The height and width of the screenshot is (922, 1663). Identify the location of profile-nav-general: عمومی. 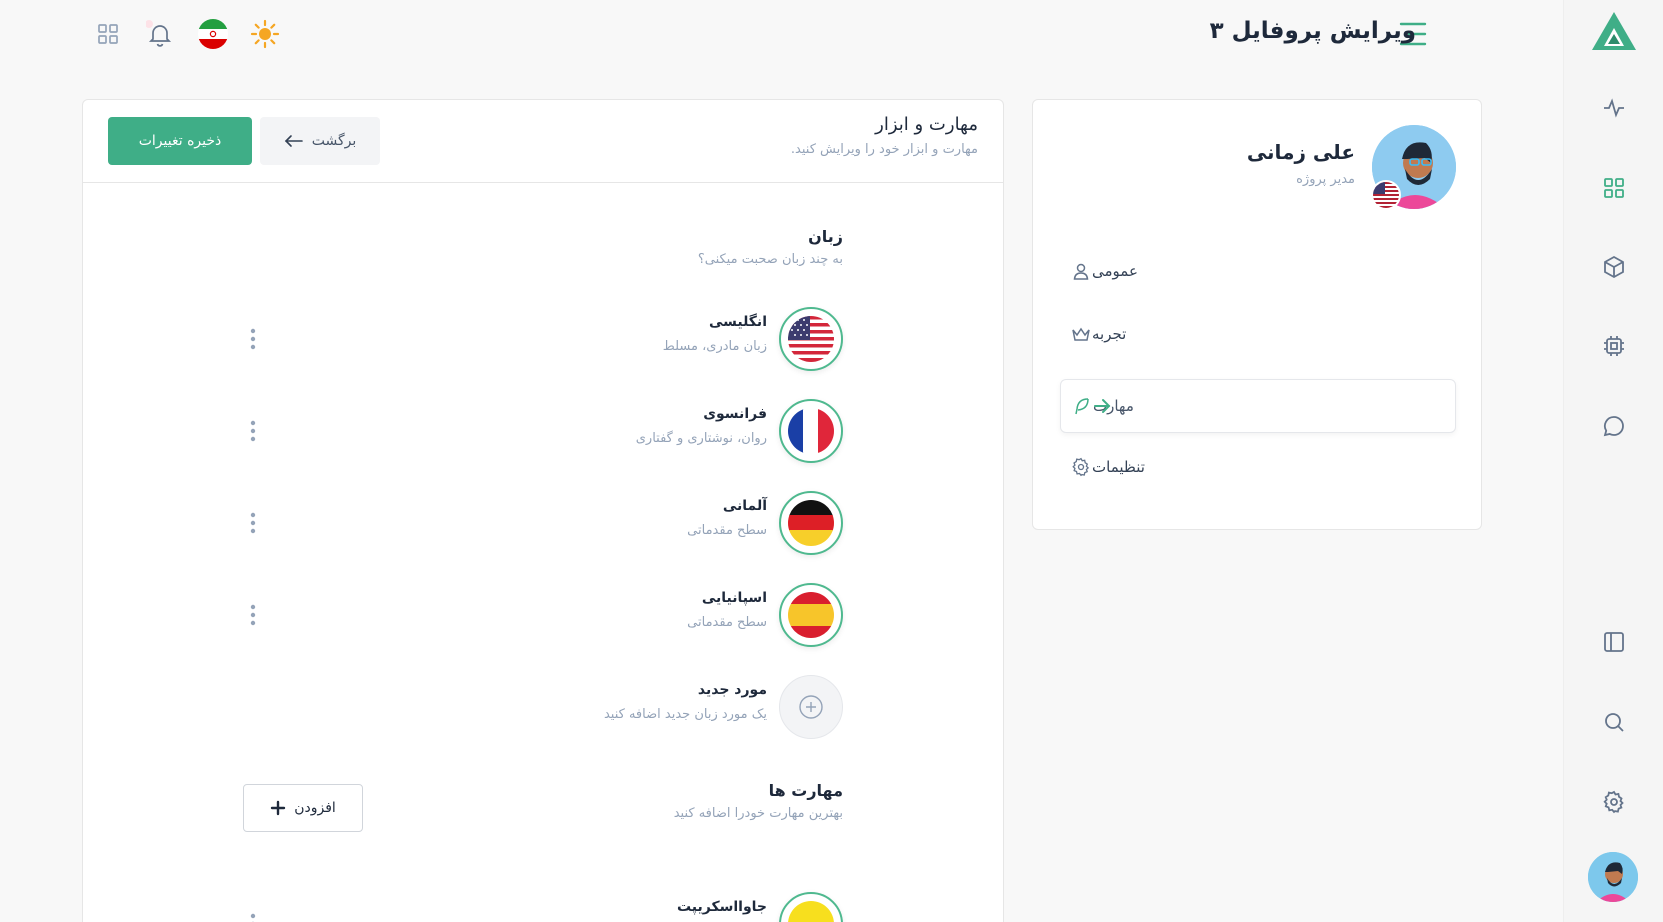
(1258, 271).